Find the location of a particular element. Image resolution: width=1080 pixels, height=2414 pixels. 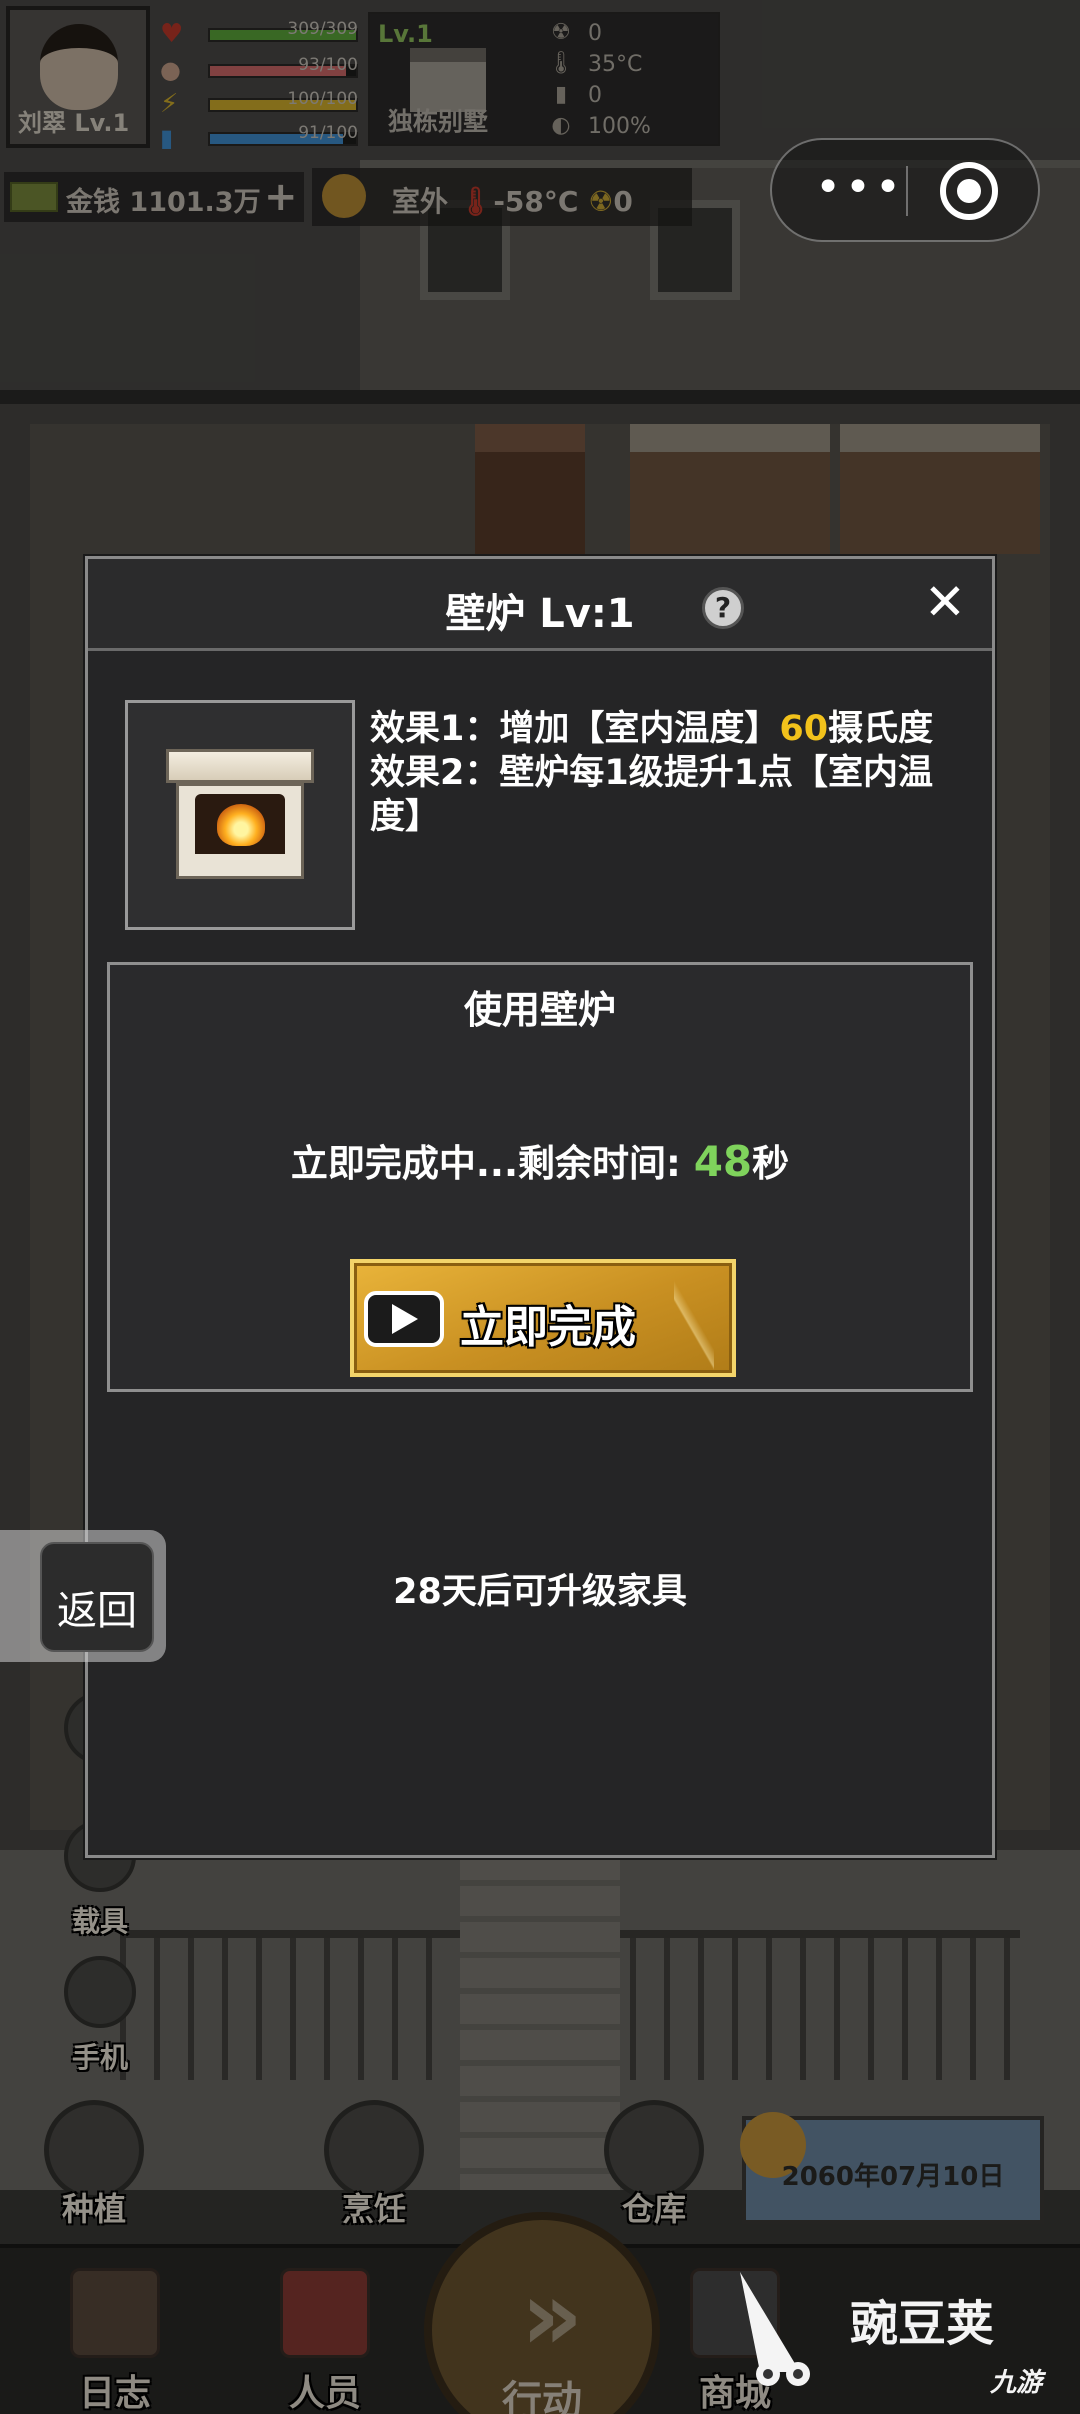

timer-text: 立即完成中...剩余时间: 48秒 is located at coordinates (540, 1161).